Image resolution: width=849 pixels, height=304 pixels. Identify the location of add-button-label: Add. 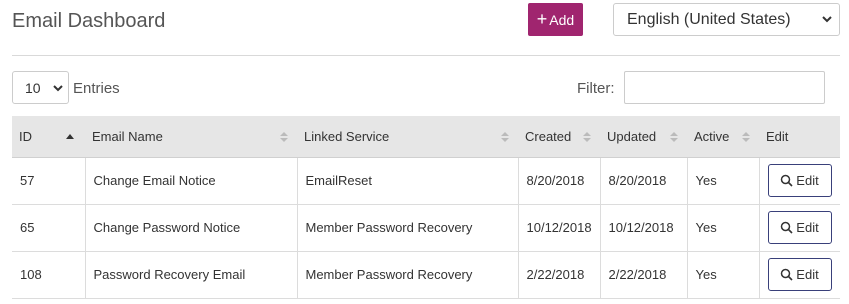
(562, 19).